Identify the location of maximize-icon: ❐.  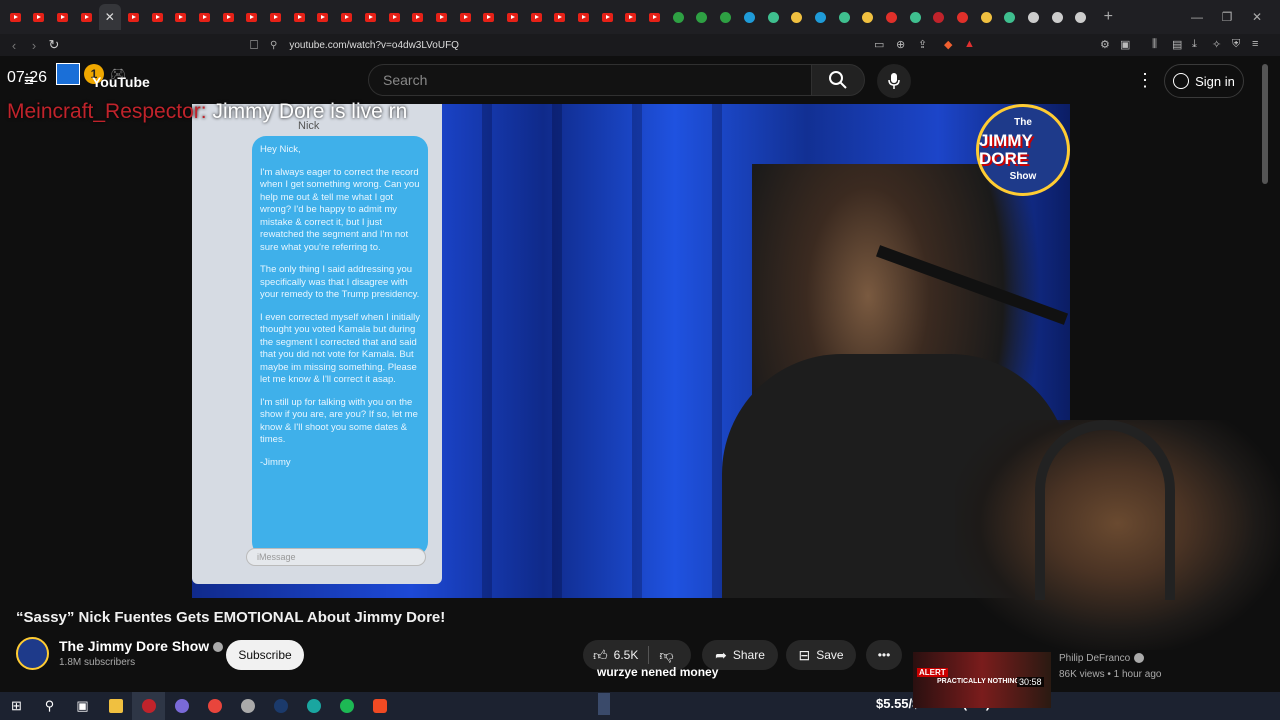
(1227, 17).